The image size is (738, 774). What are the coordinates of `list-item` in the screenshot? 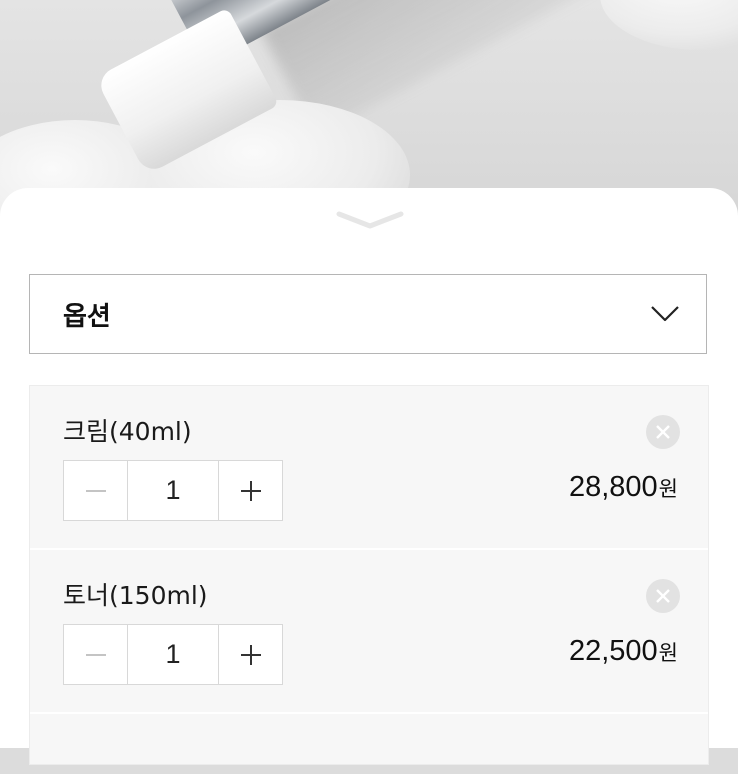 It's located at (369, 744).